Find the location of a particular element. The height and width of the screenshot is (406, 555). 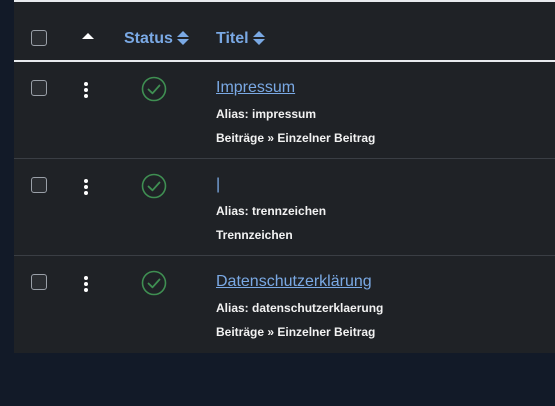

column-header-title: Titel is located at coordinates (240, 39).